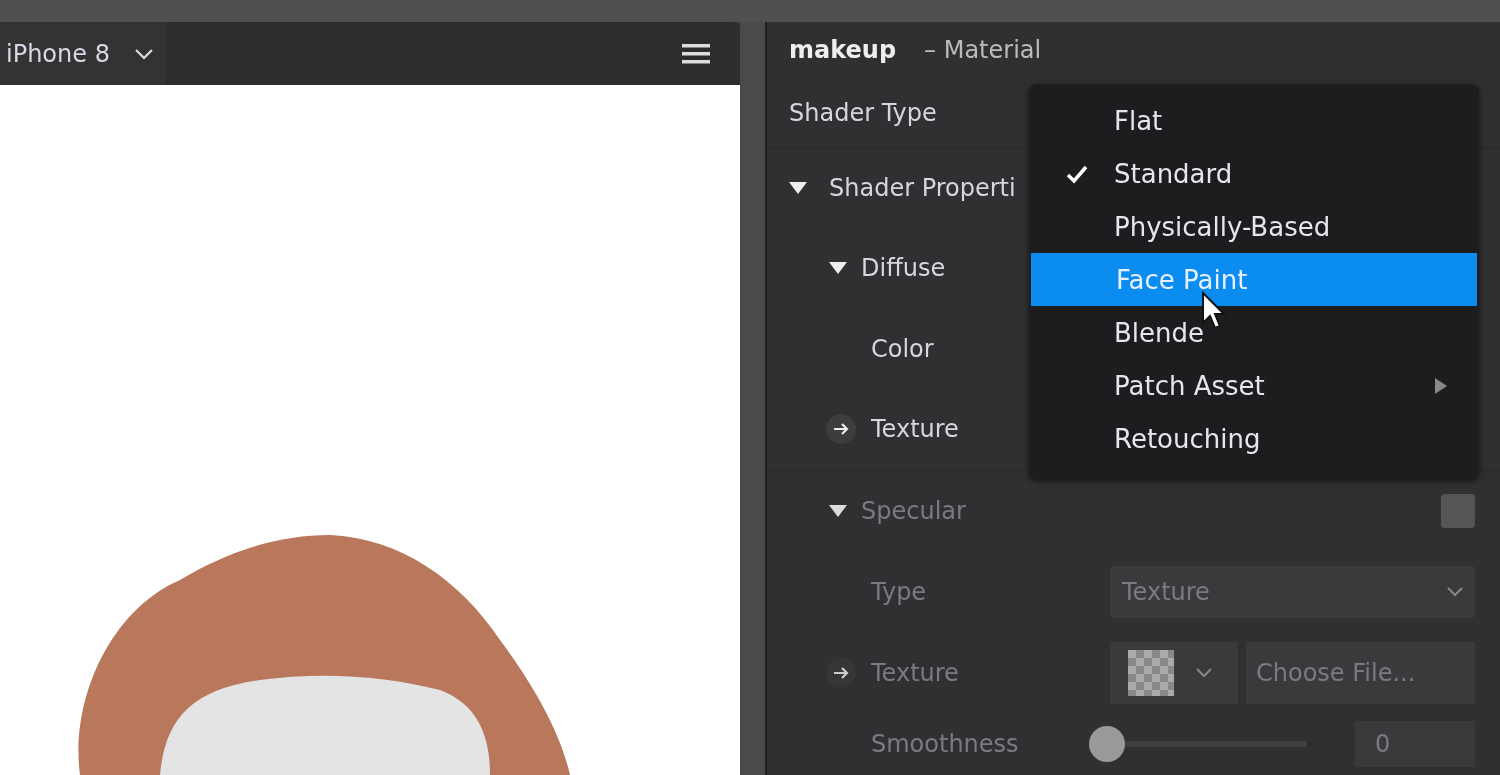 Image resolution: width=1500 pixels, height=775 pixels. What do you see at coordinates (899, 591) in the screenshot?
I see `property-label: Type` at bounding box center [899, 591].